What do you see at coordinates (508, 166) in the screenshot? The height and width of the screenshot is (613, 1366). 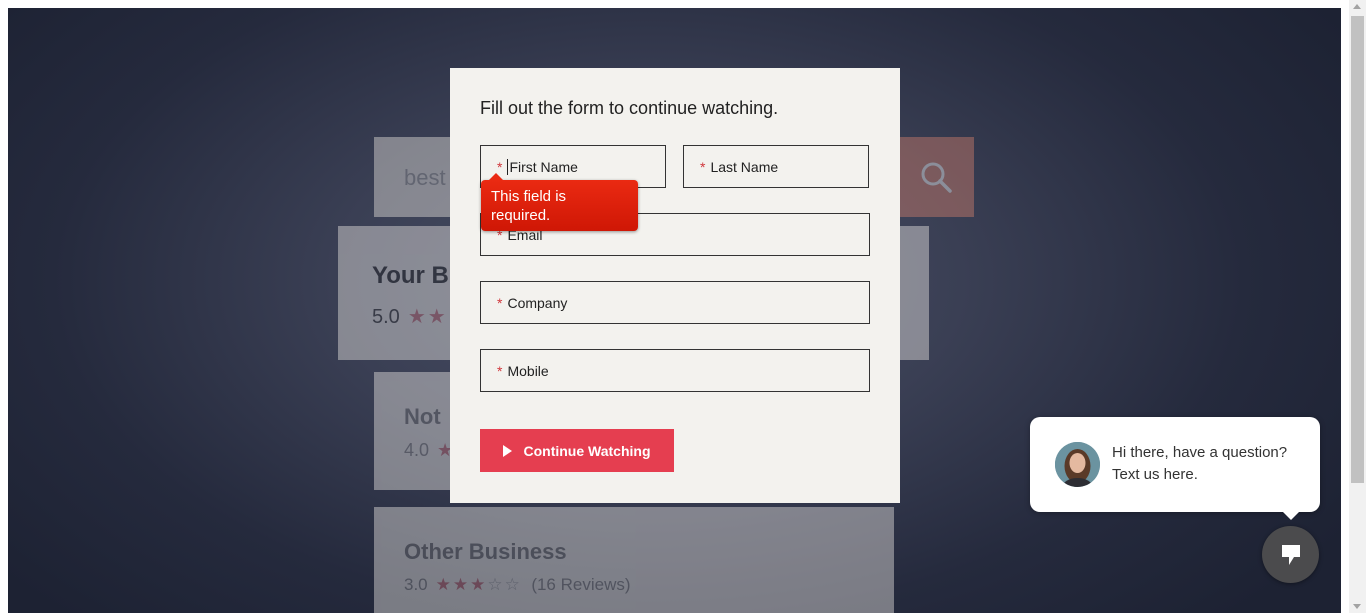 I see `text-cursor` at bounding box center [508, 166].